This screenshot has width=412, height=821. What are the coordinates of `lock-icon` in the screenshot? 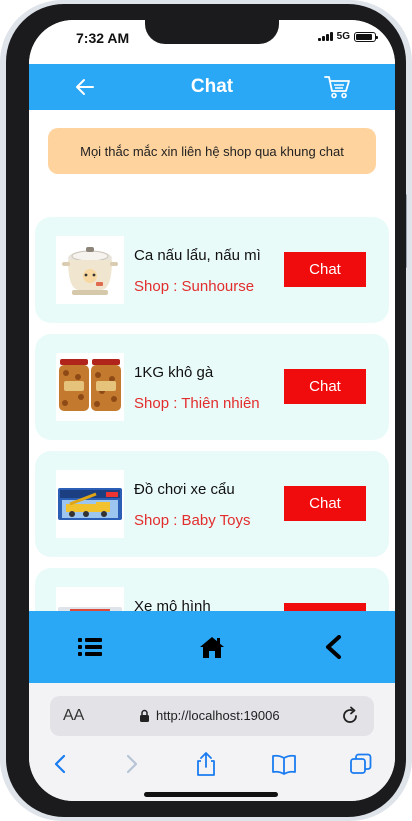 It's located at (144, 715).